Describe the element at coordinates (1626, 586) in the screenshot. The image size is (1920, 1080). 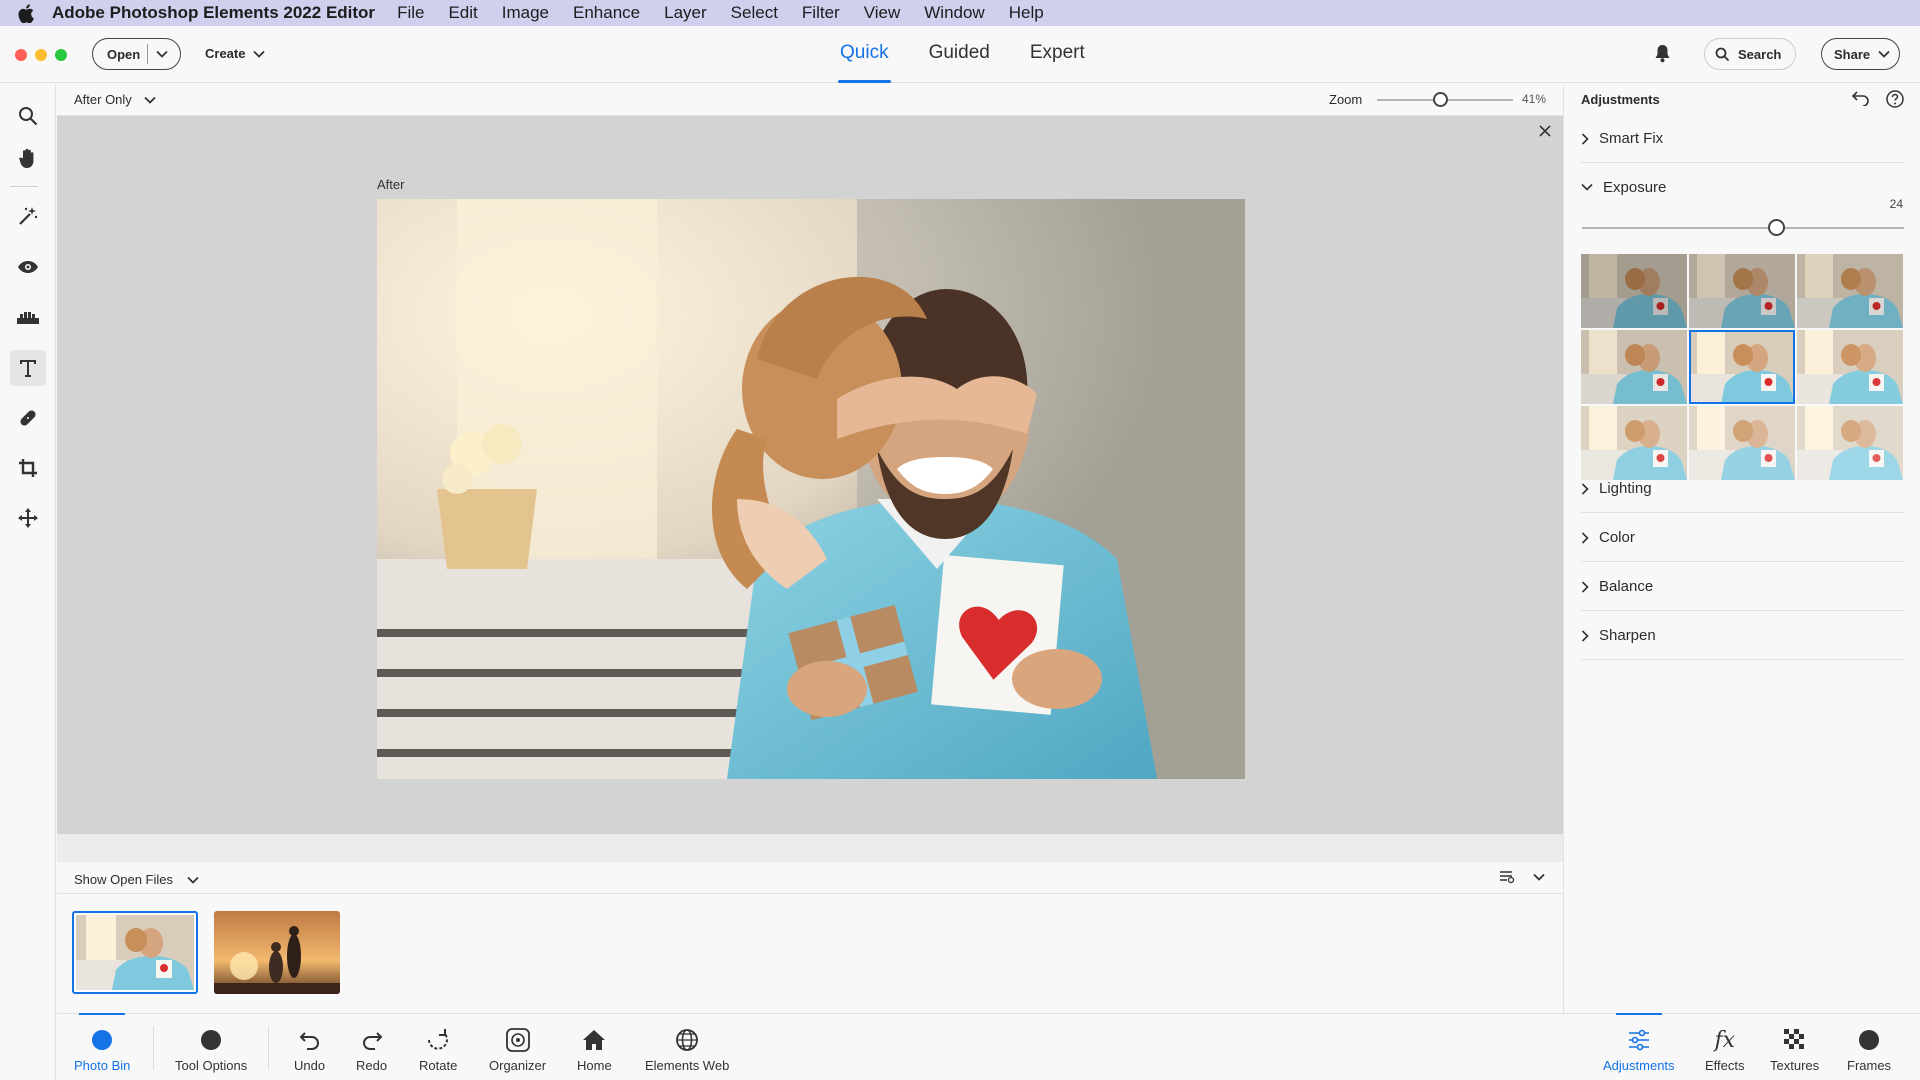
I see `section-label: Balance` at that location.